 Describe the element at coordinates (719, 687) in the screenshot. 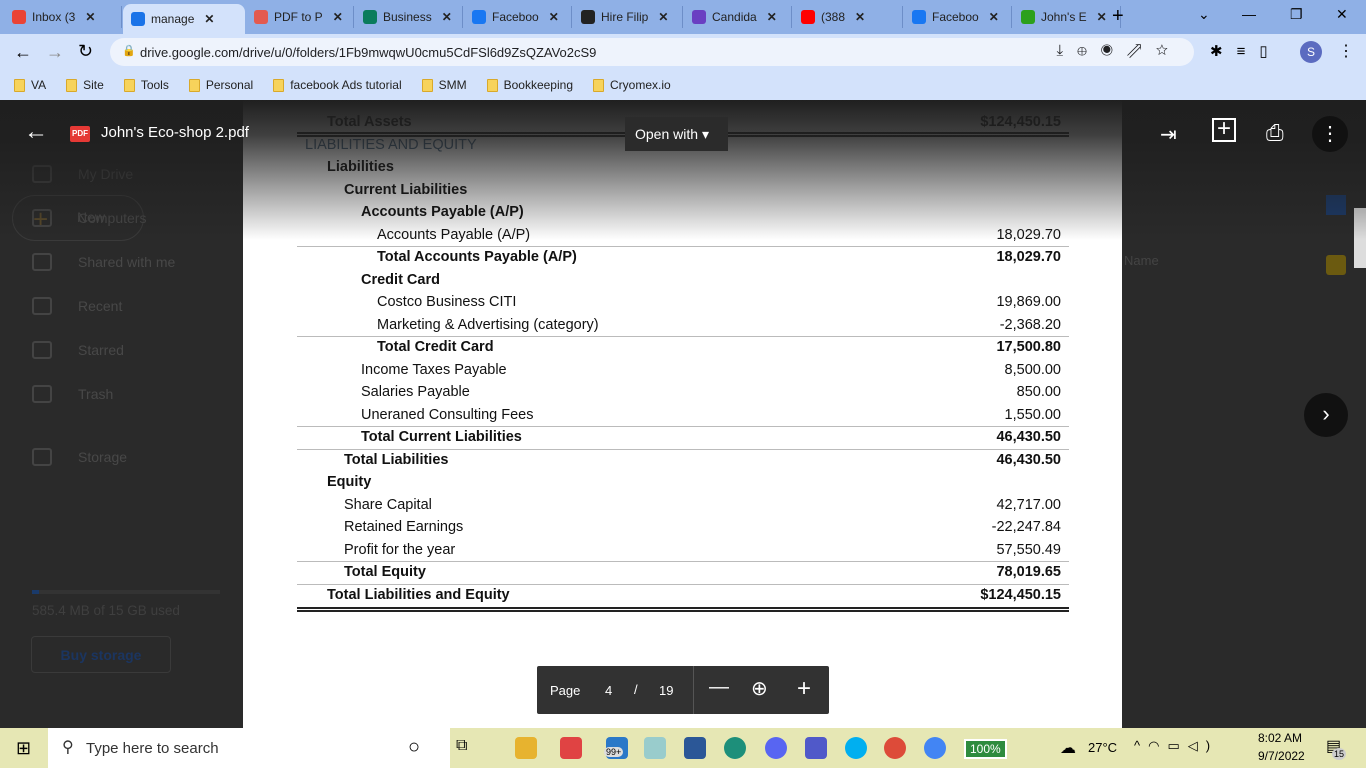

I see `zoom-out-icon: —` at that location.